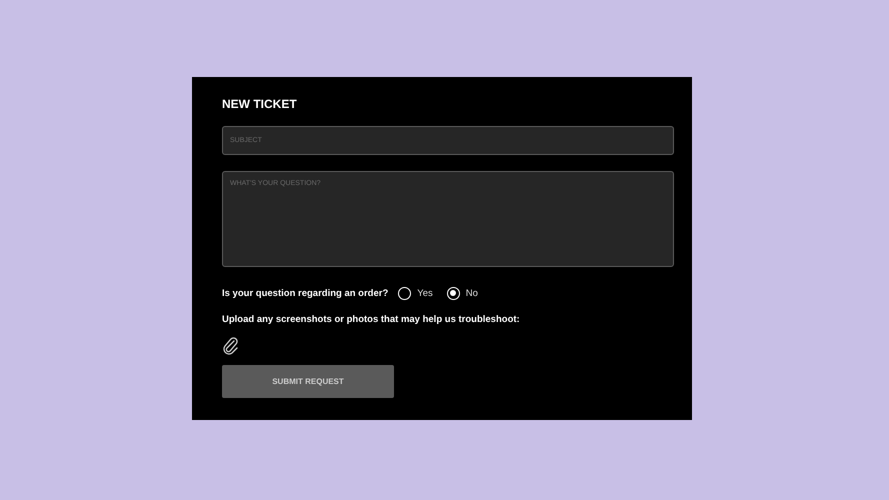  Describe the element at coordinates (260, 104) in the screenshot. I see `form-title: NEW TICKET` at that location.